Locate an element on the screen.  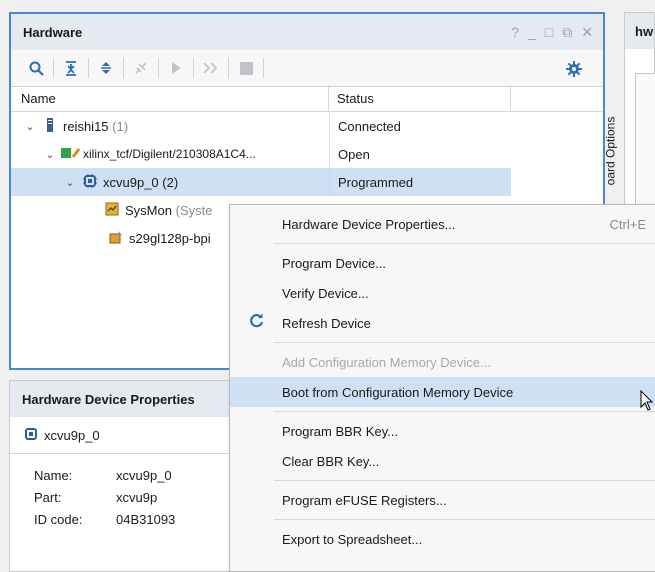
hardware-titlebar: Hardware ? _ □ ⧉ ✕ is located at coordinates (307, 32).